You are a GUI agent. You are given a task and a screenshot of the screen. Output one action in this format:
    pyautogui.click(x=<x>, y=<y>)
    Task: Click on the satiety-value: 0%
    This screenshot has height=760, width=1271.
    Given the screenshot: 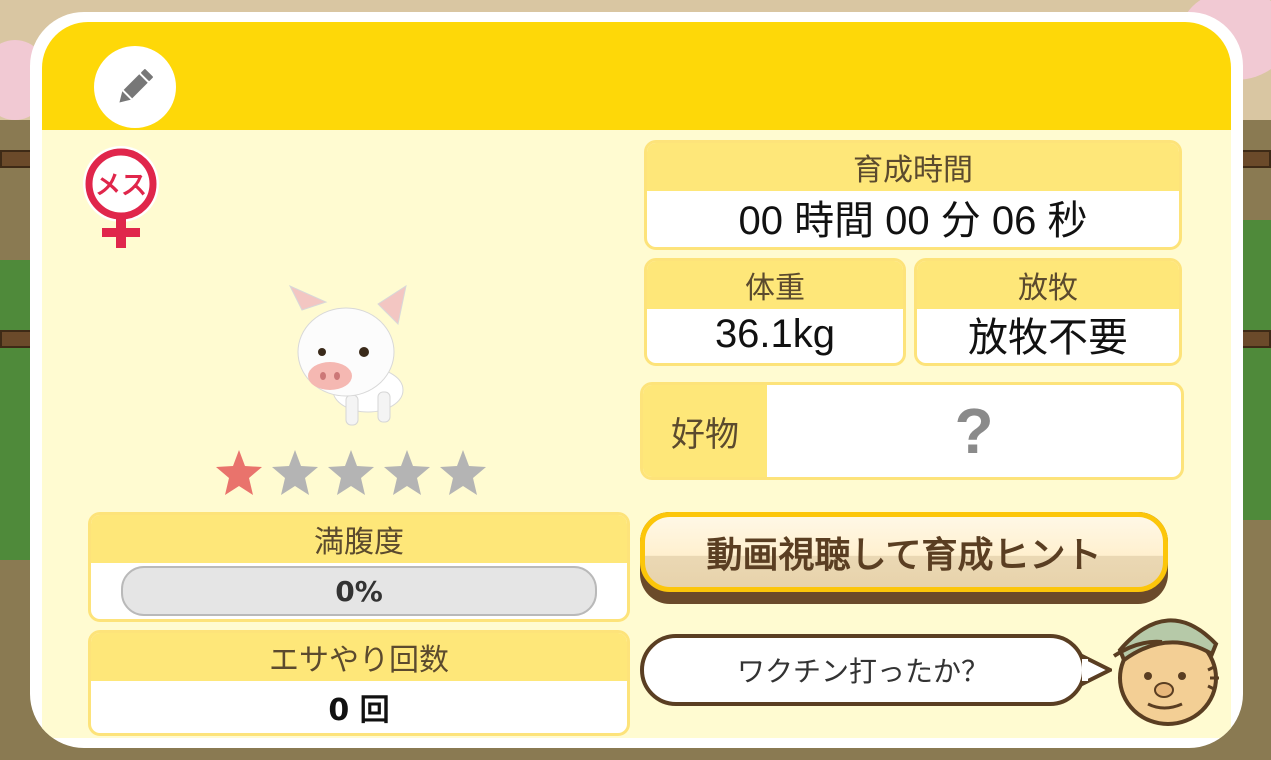 What is the action you would take?
    pyautogui.click(x=359, y=591)
    